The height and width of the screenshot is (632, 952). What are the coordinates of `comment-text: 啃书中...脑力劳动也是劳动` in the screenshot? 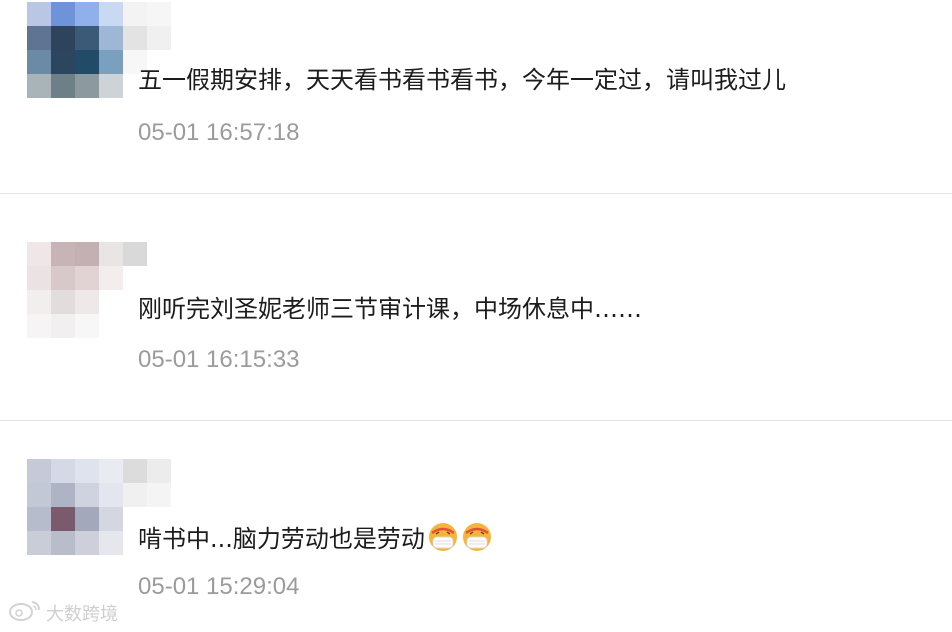 It's located at (315, 538).